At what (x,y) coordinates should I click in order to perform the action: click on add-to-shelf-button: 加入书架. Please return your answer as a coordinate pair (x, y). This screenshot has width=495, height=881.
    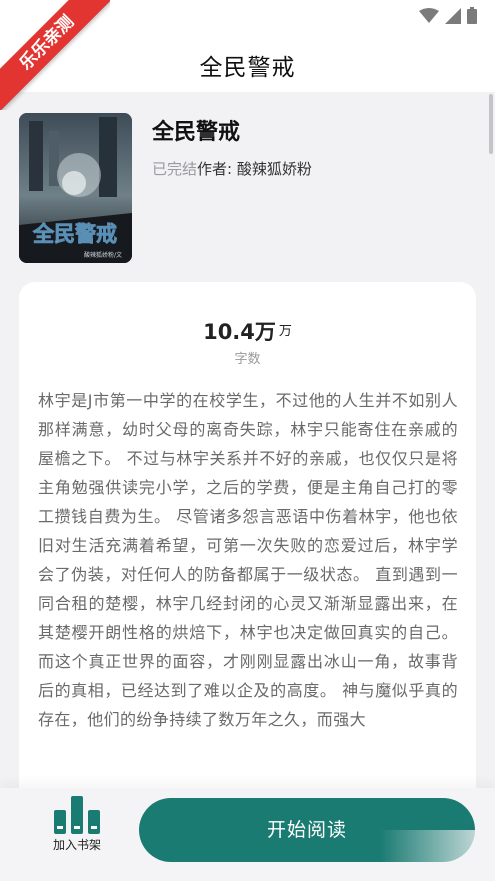
    Looking at the image, I should click on (77, 829).